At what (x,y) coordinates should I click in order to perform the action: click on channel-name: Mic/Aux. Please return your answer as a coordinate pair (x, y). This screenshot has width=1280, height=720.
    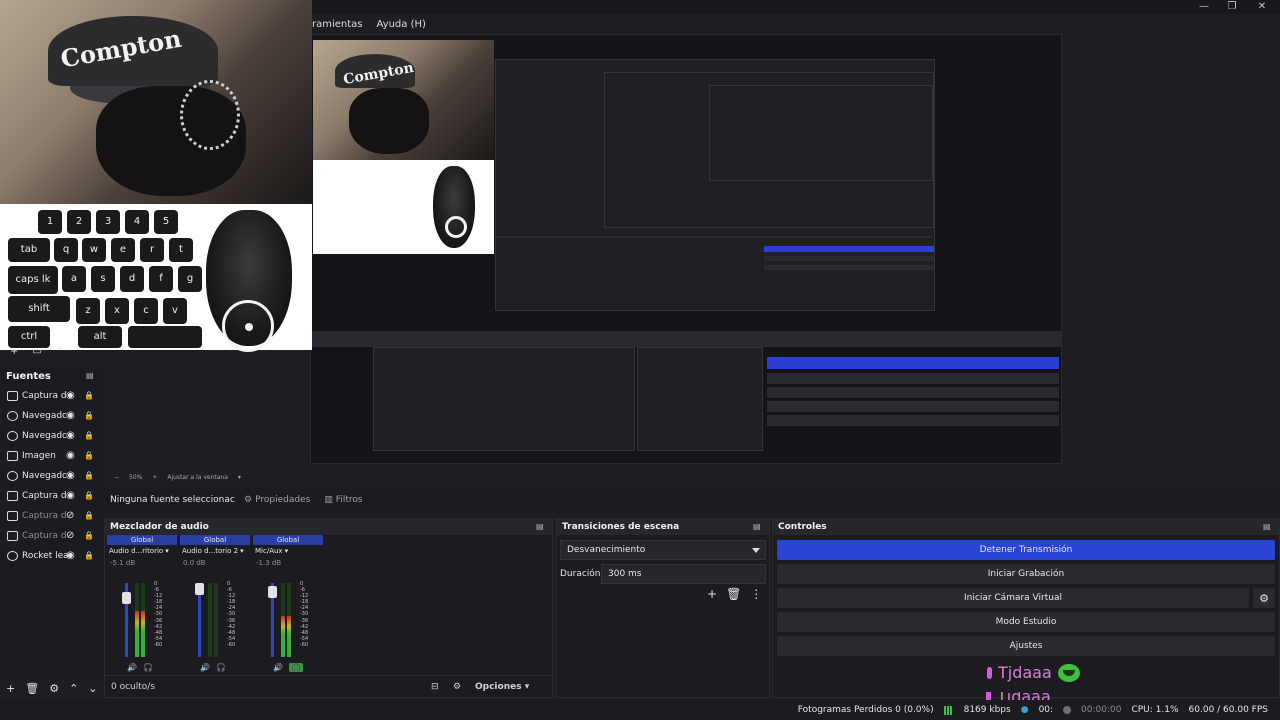
    Looking at the image, I should click on (269, 551).